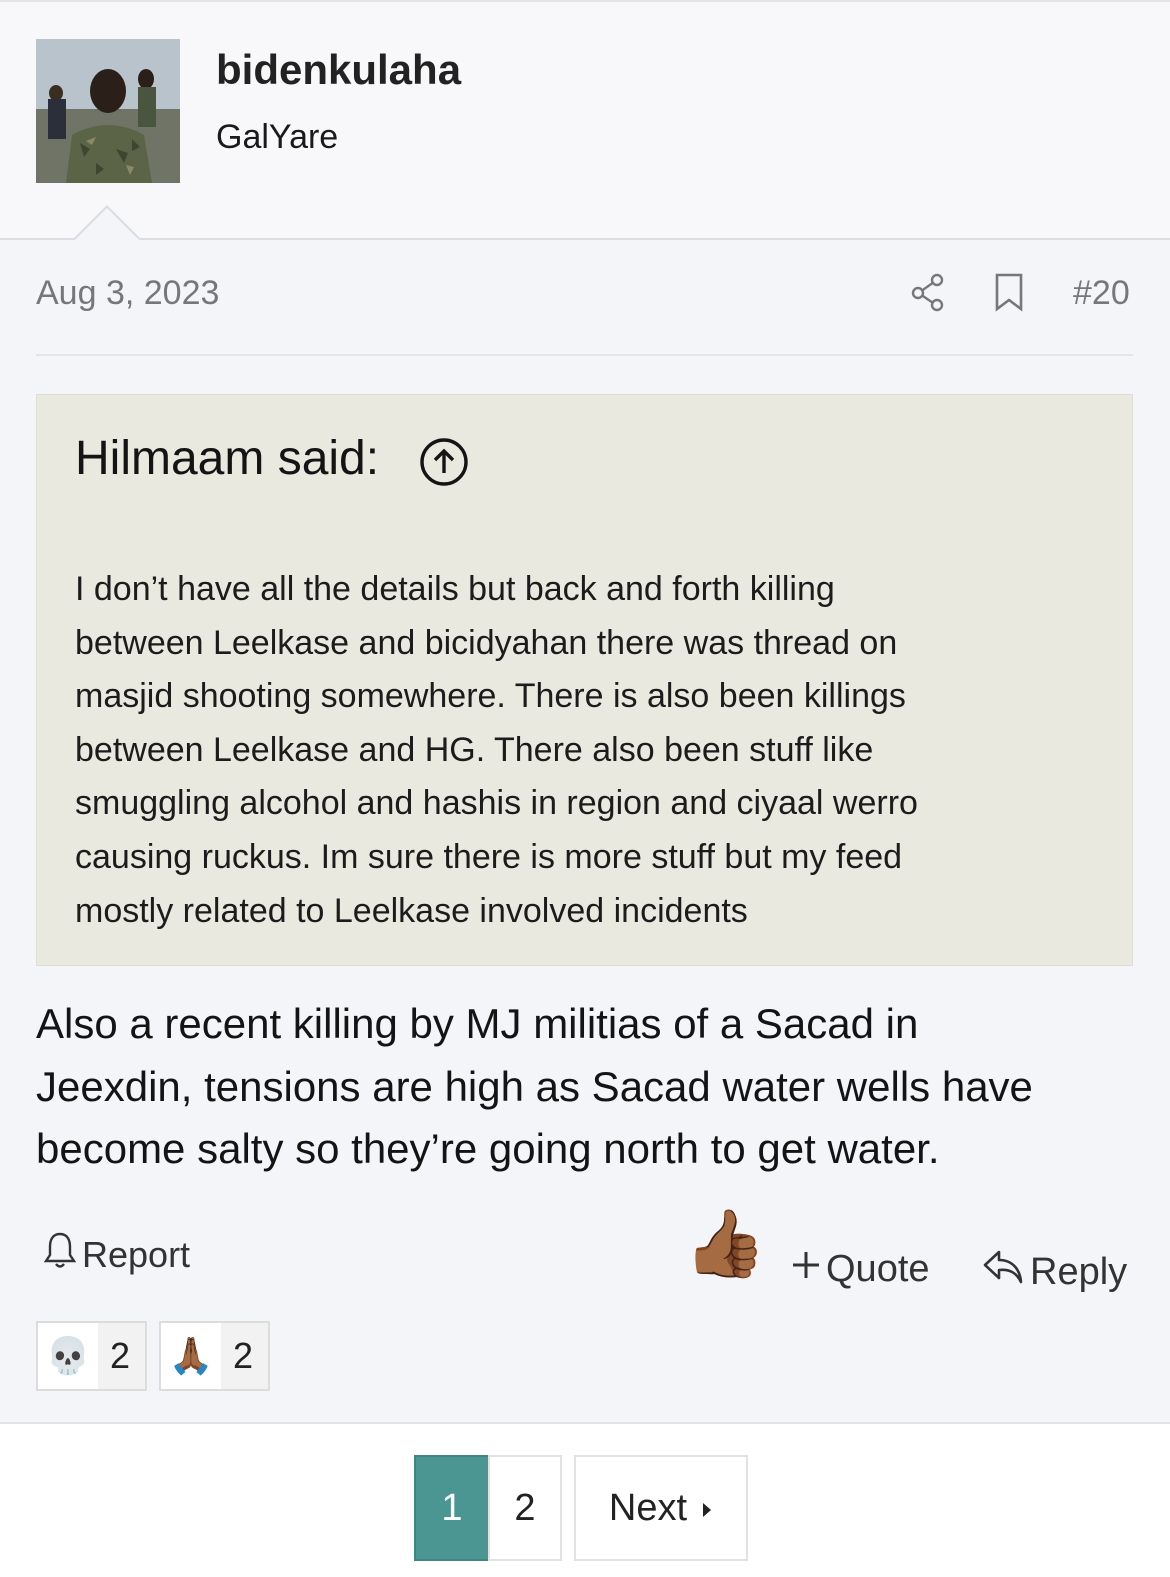 The width and height of the screenshot is (1170, 1577). I want to click on reply-arrow-icon, so click(1003, 1272).